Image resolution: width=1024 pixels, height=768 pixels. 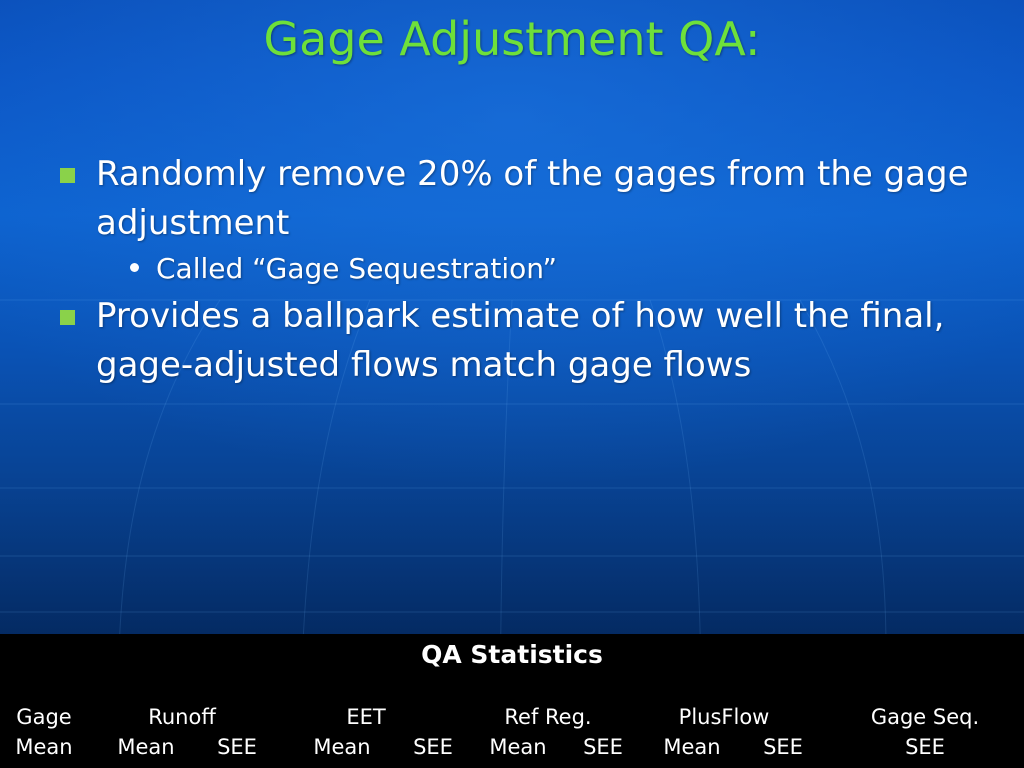 I want to click on column-header: Runoff, so click(x=182, y=717).